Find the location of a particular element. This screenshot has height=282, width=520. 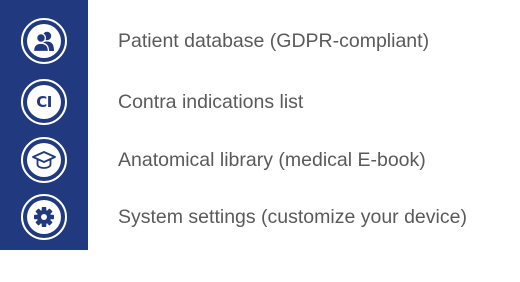

contra-indications-button: CI is located at coordinates (44, 102).